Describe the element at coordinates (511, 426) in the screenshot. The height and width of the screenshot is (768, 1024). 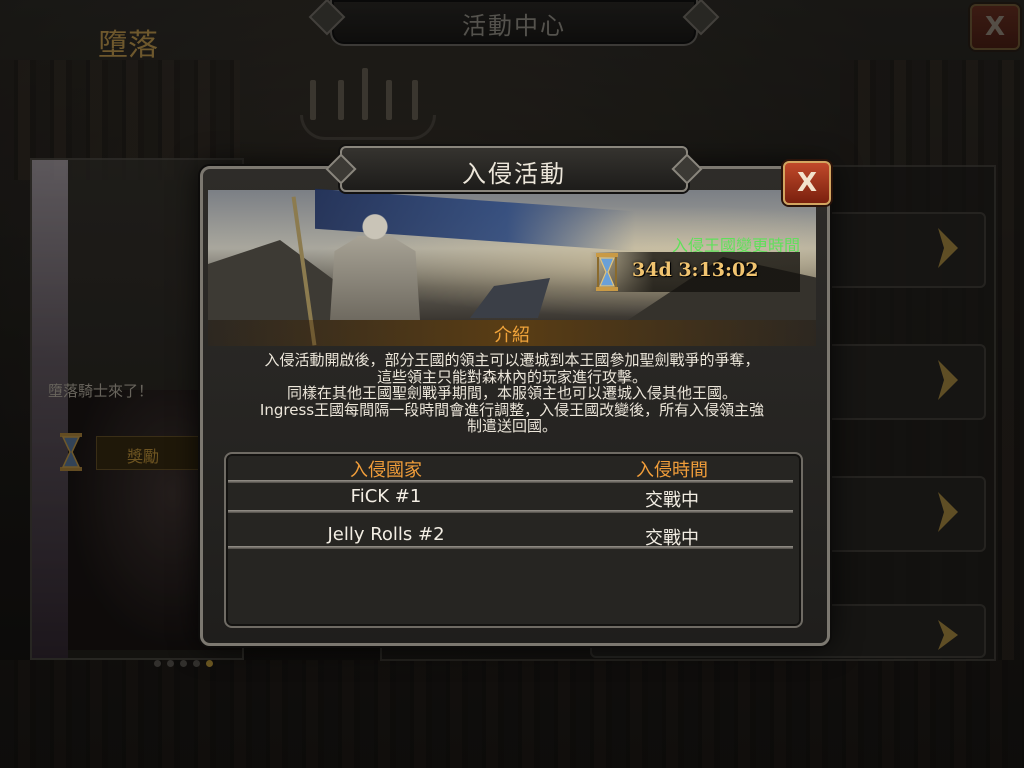
I see `description-line: 制遣送回國。` at that location.